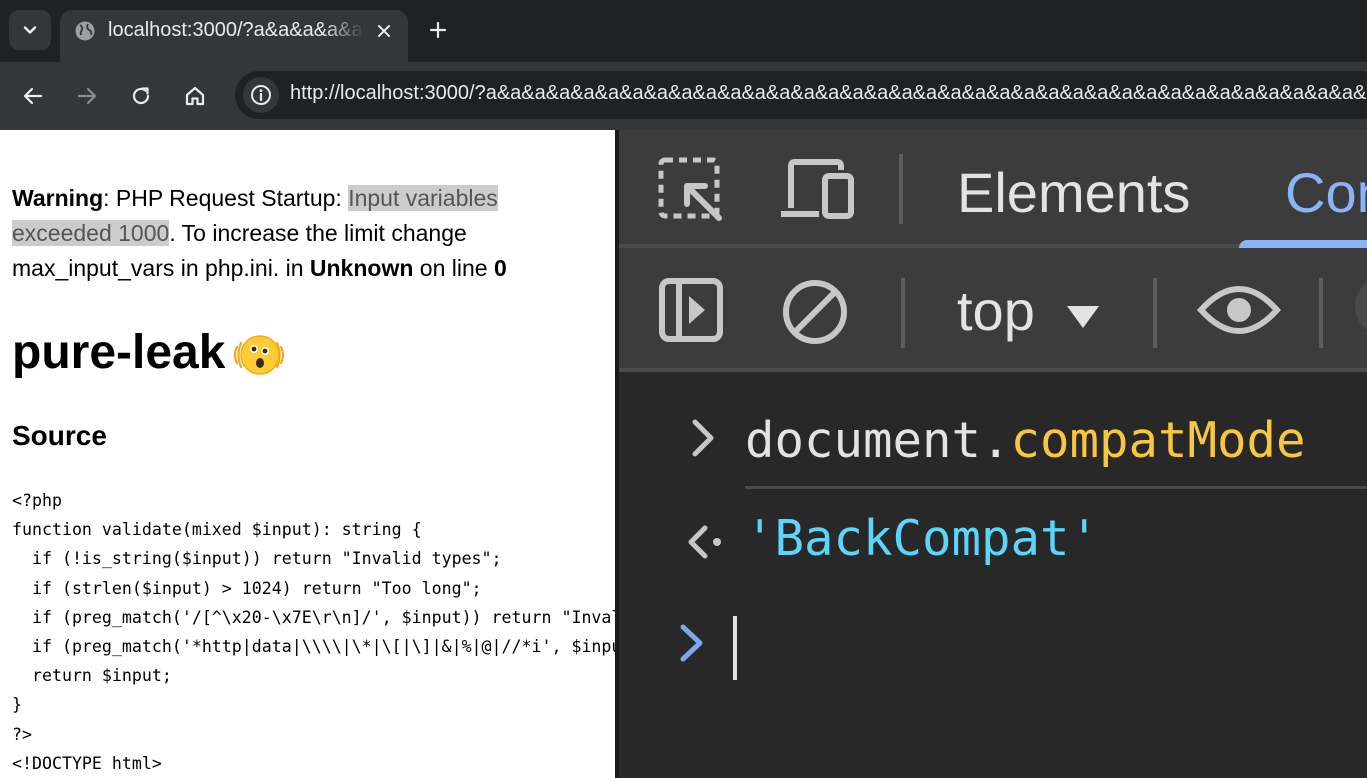 The height and width of the screenshot is (778, 1367). I want to click on console-divider, so click(1056, 487).